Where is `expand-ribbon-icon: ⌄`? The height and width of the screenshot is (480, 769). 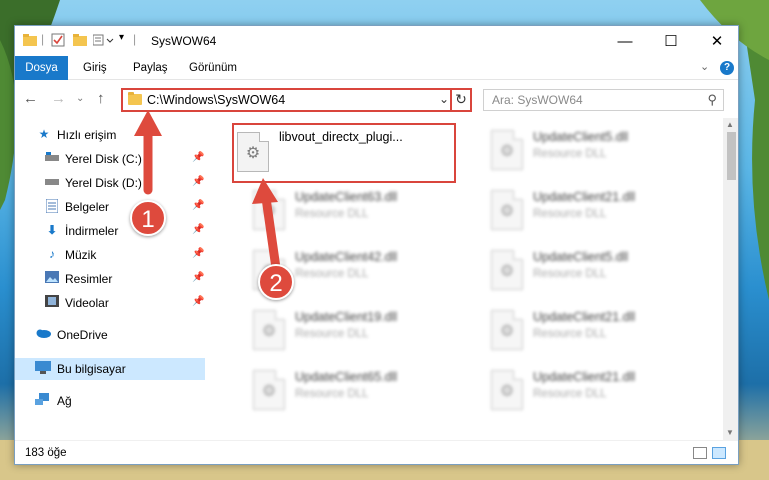 expand-ribbon-icon: ⌄ is located at coordinates (704, 66).